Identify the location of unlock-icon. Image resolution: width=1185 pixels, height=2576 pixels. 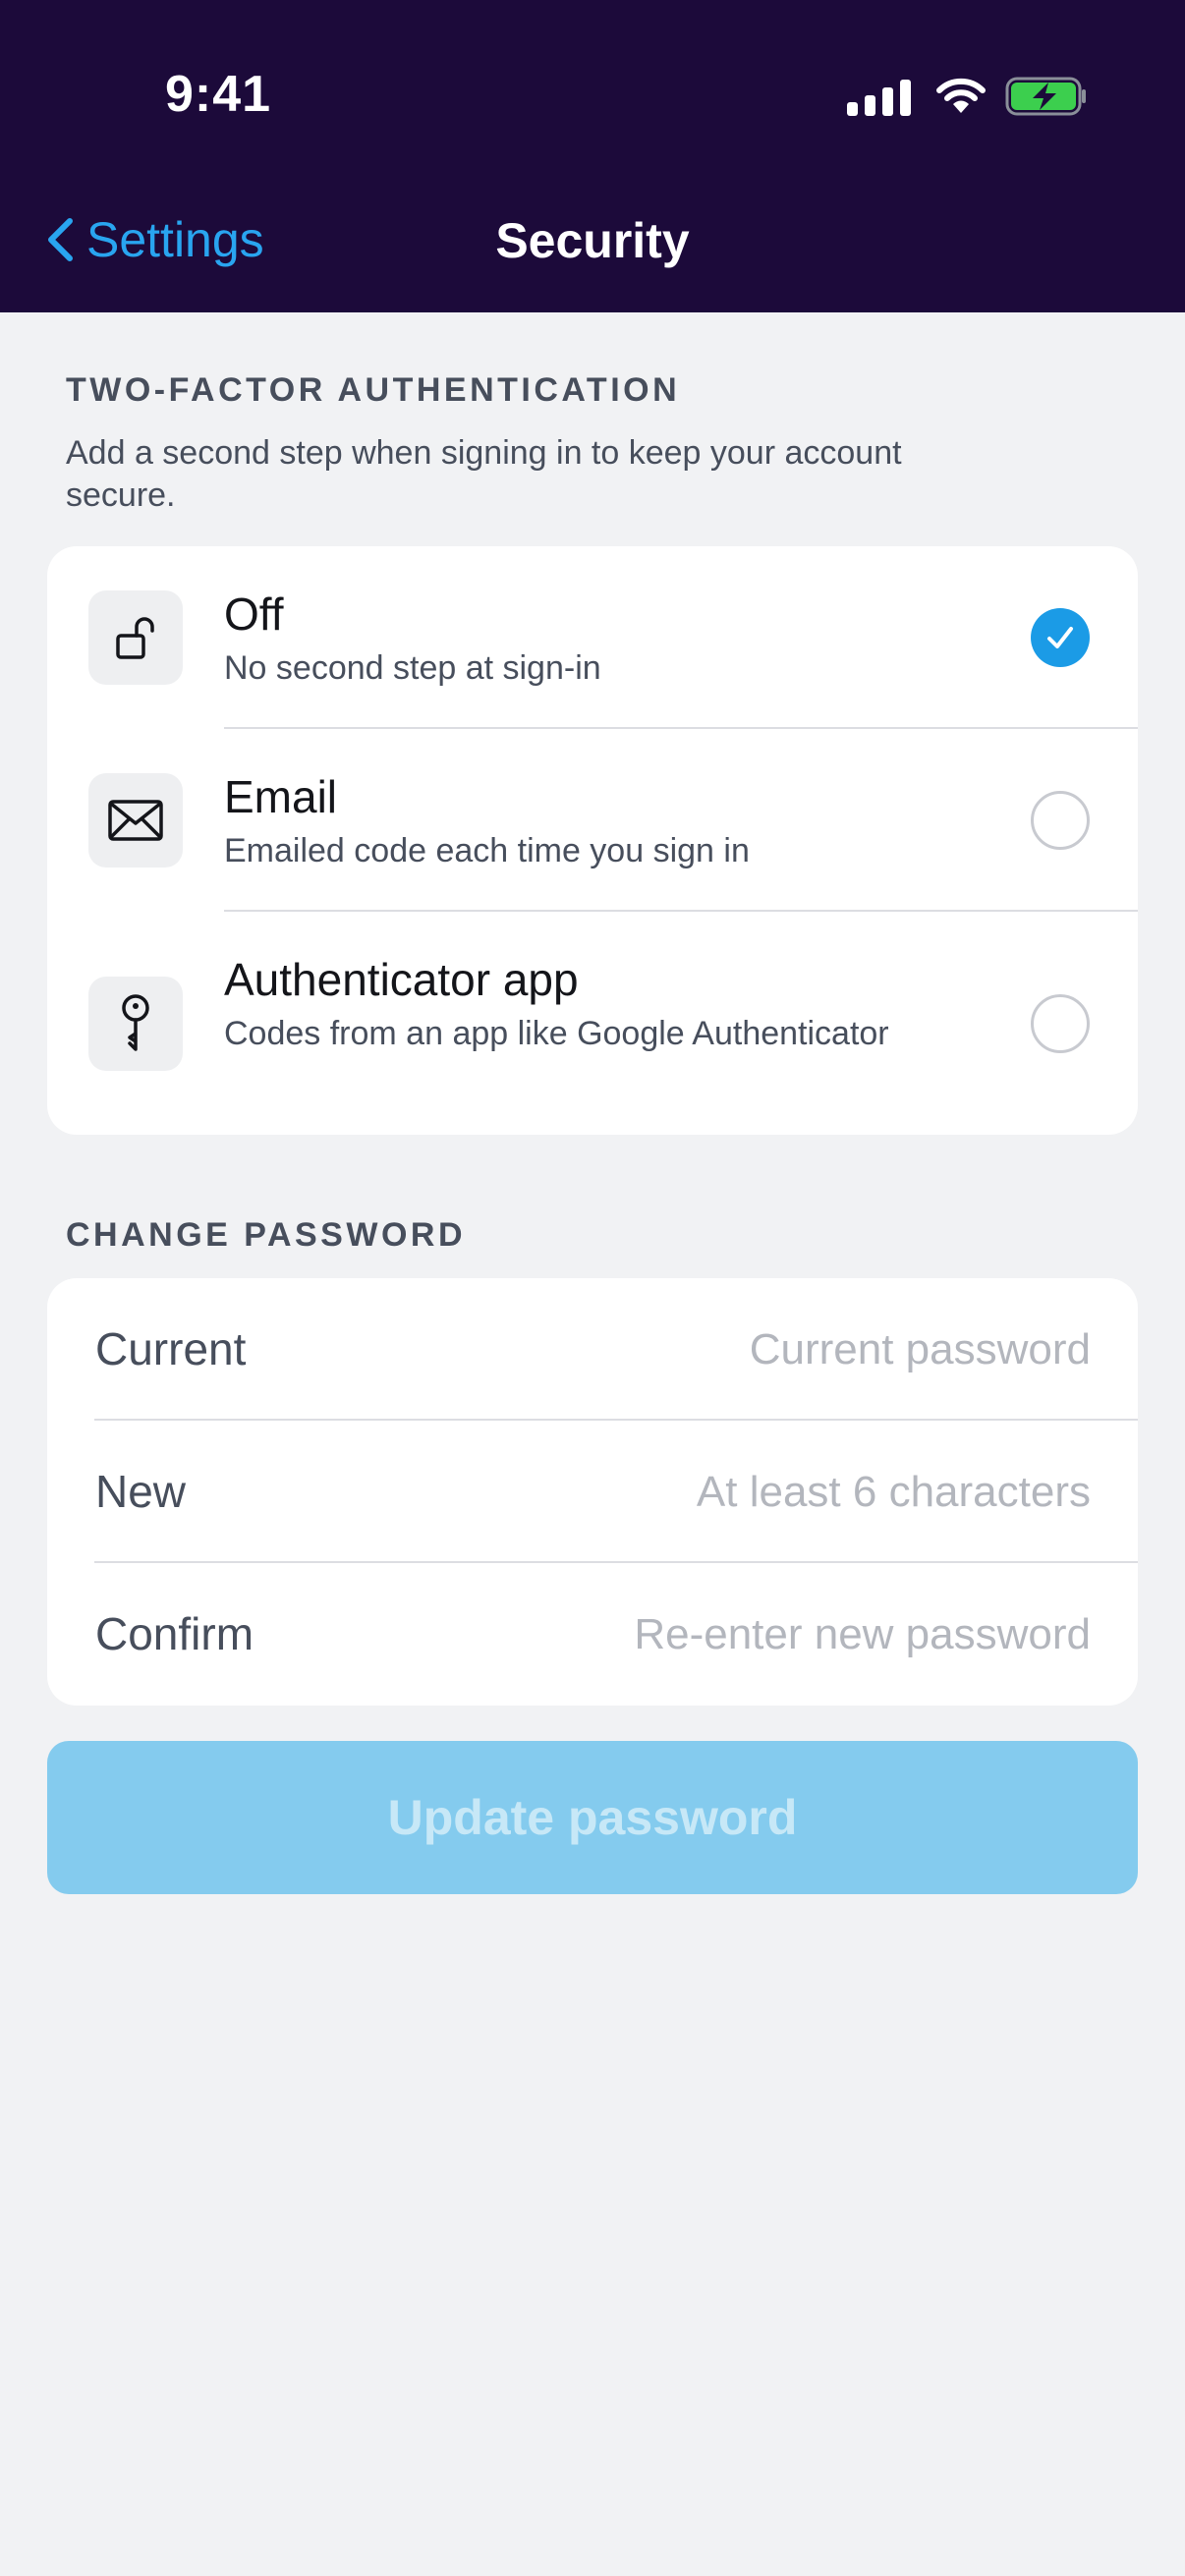
(136, 637).